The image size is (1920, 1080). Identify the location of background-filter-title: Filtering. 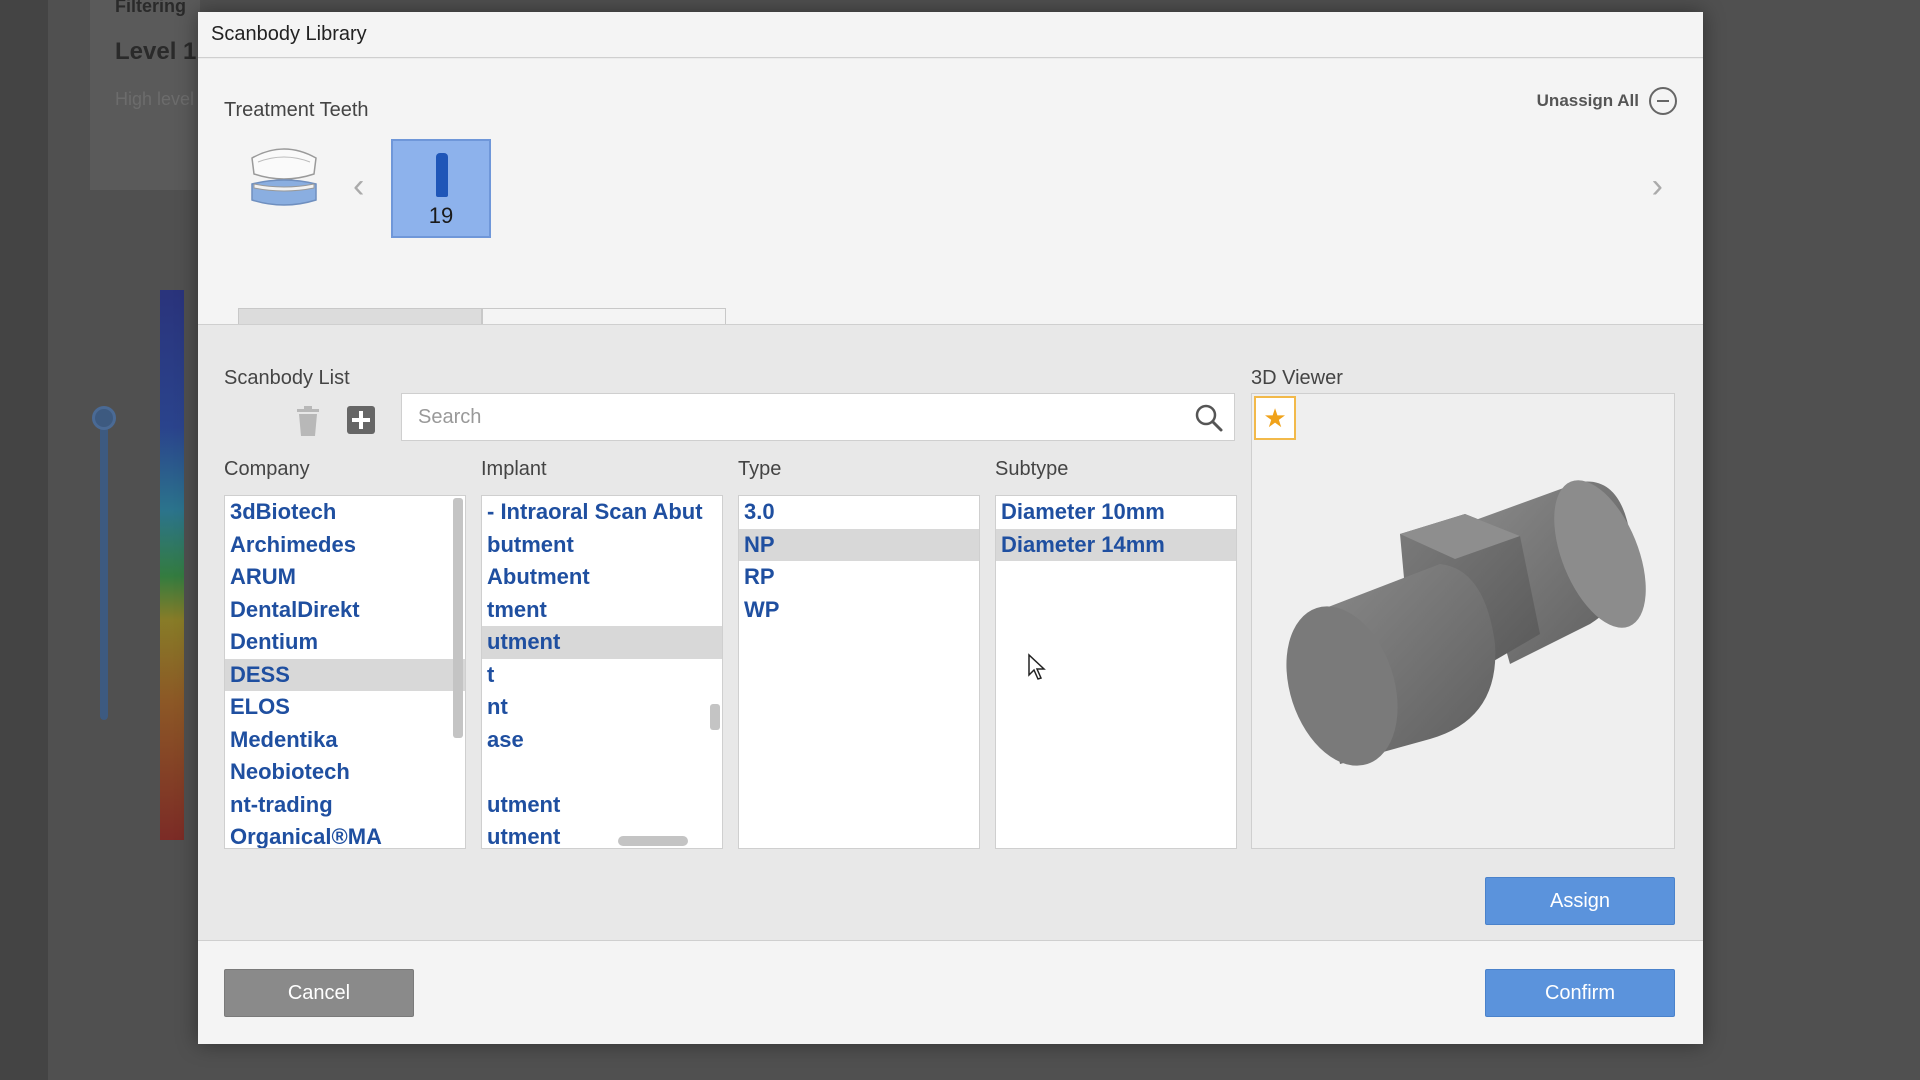
(150, 8).